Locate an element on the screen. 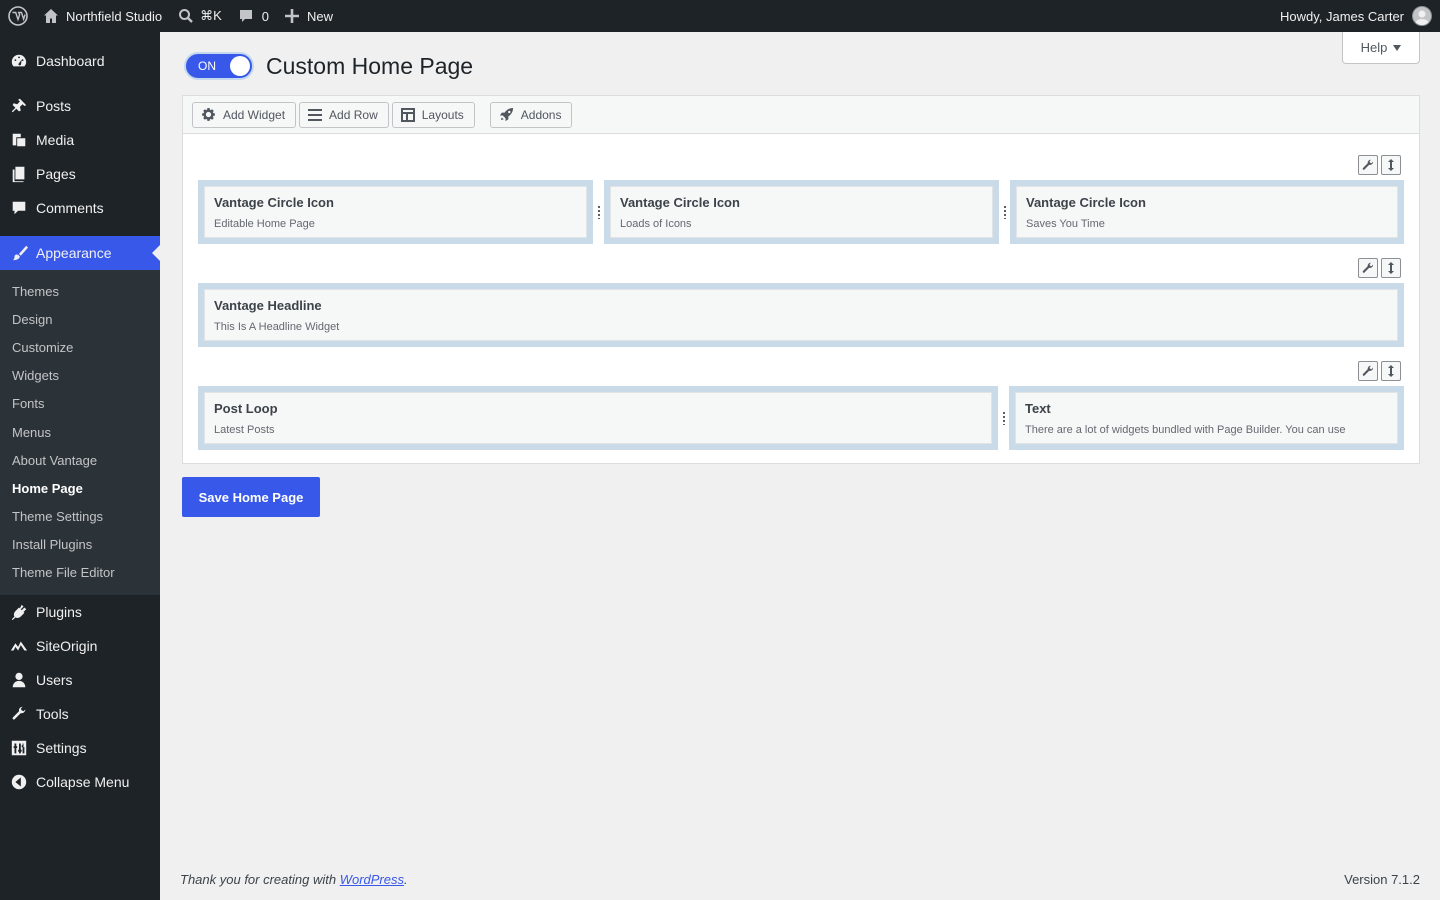 Image resolution: width=1440 pixels, height=900 pixels. row-cell: Post Loop Latest Posts is located at coordinates (598, 418).